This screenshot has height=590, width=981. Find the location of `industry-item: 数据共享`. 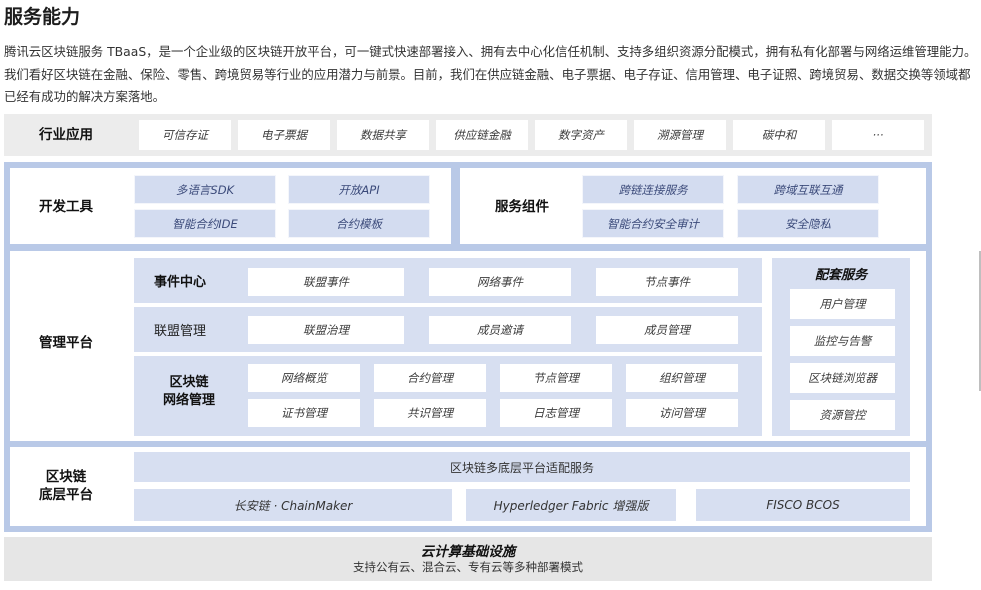

industry-item: 数据共享 is located at coordinates (383, 135).